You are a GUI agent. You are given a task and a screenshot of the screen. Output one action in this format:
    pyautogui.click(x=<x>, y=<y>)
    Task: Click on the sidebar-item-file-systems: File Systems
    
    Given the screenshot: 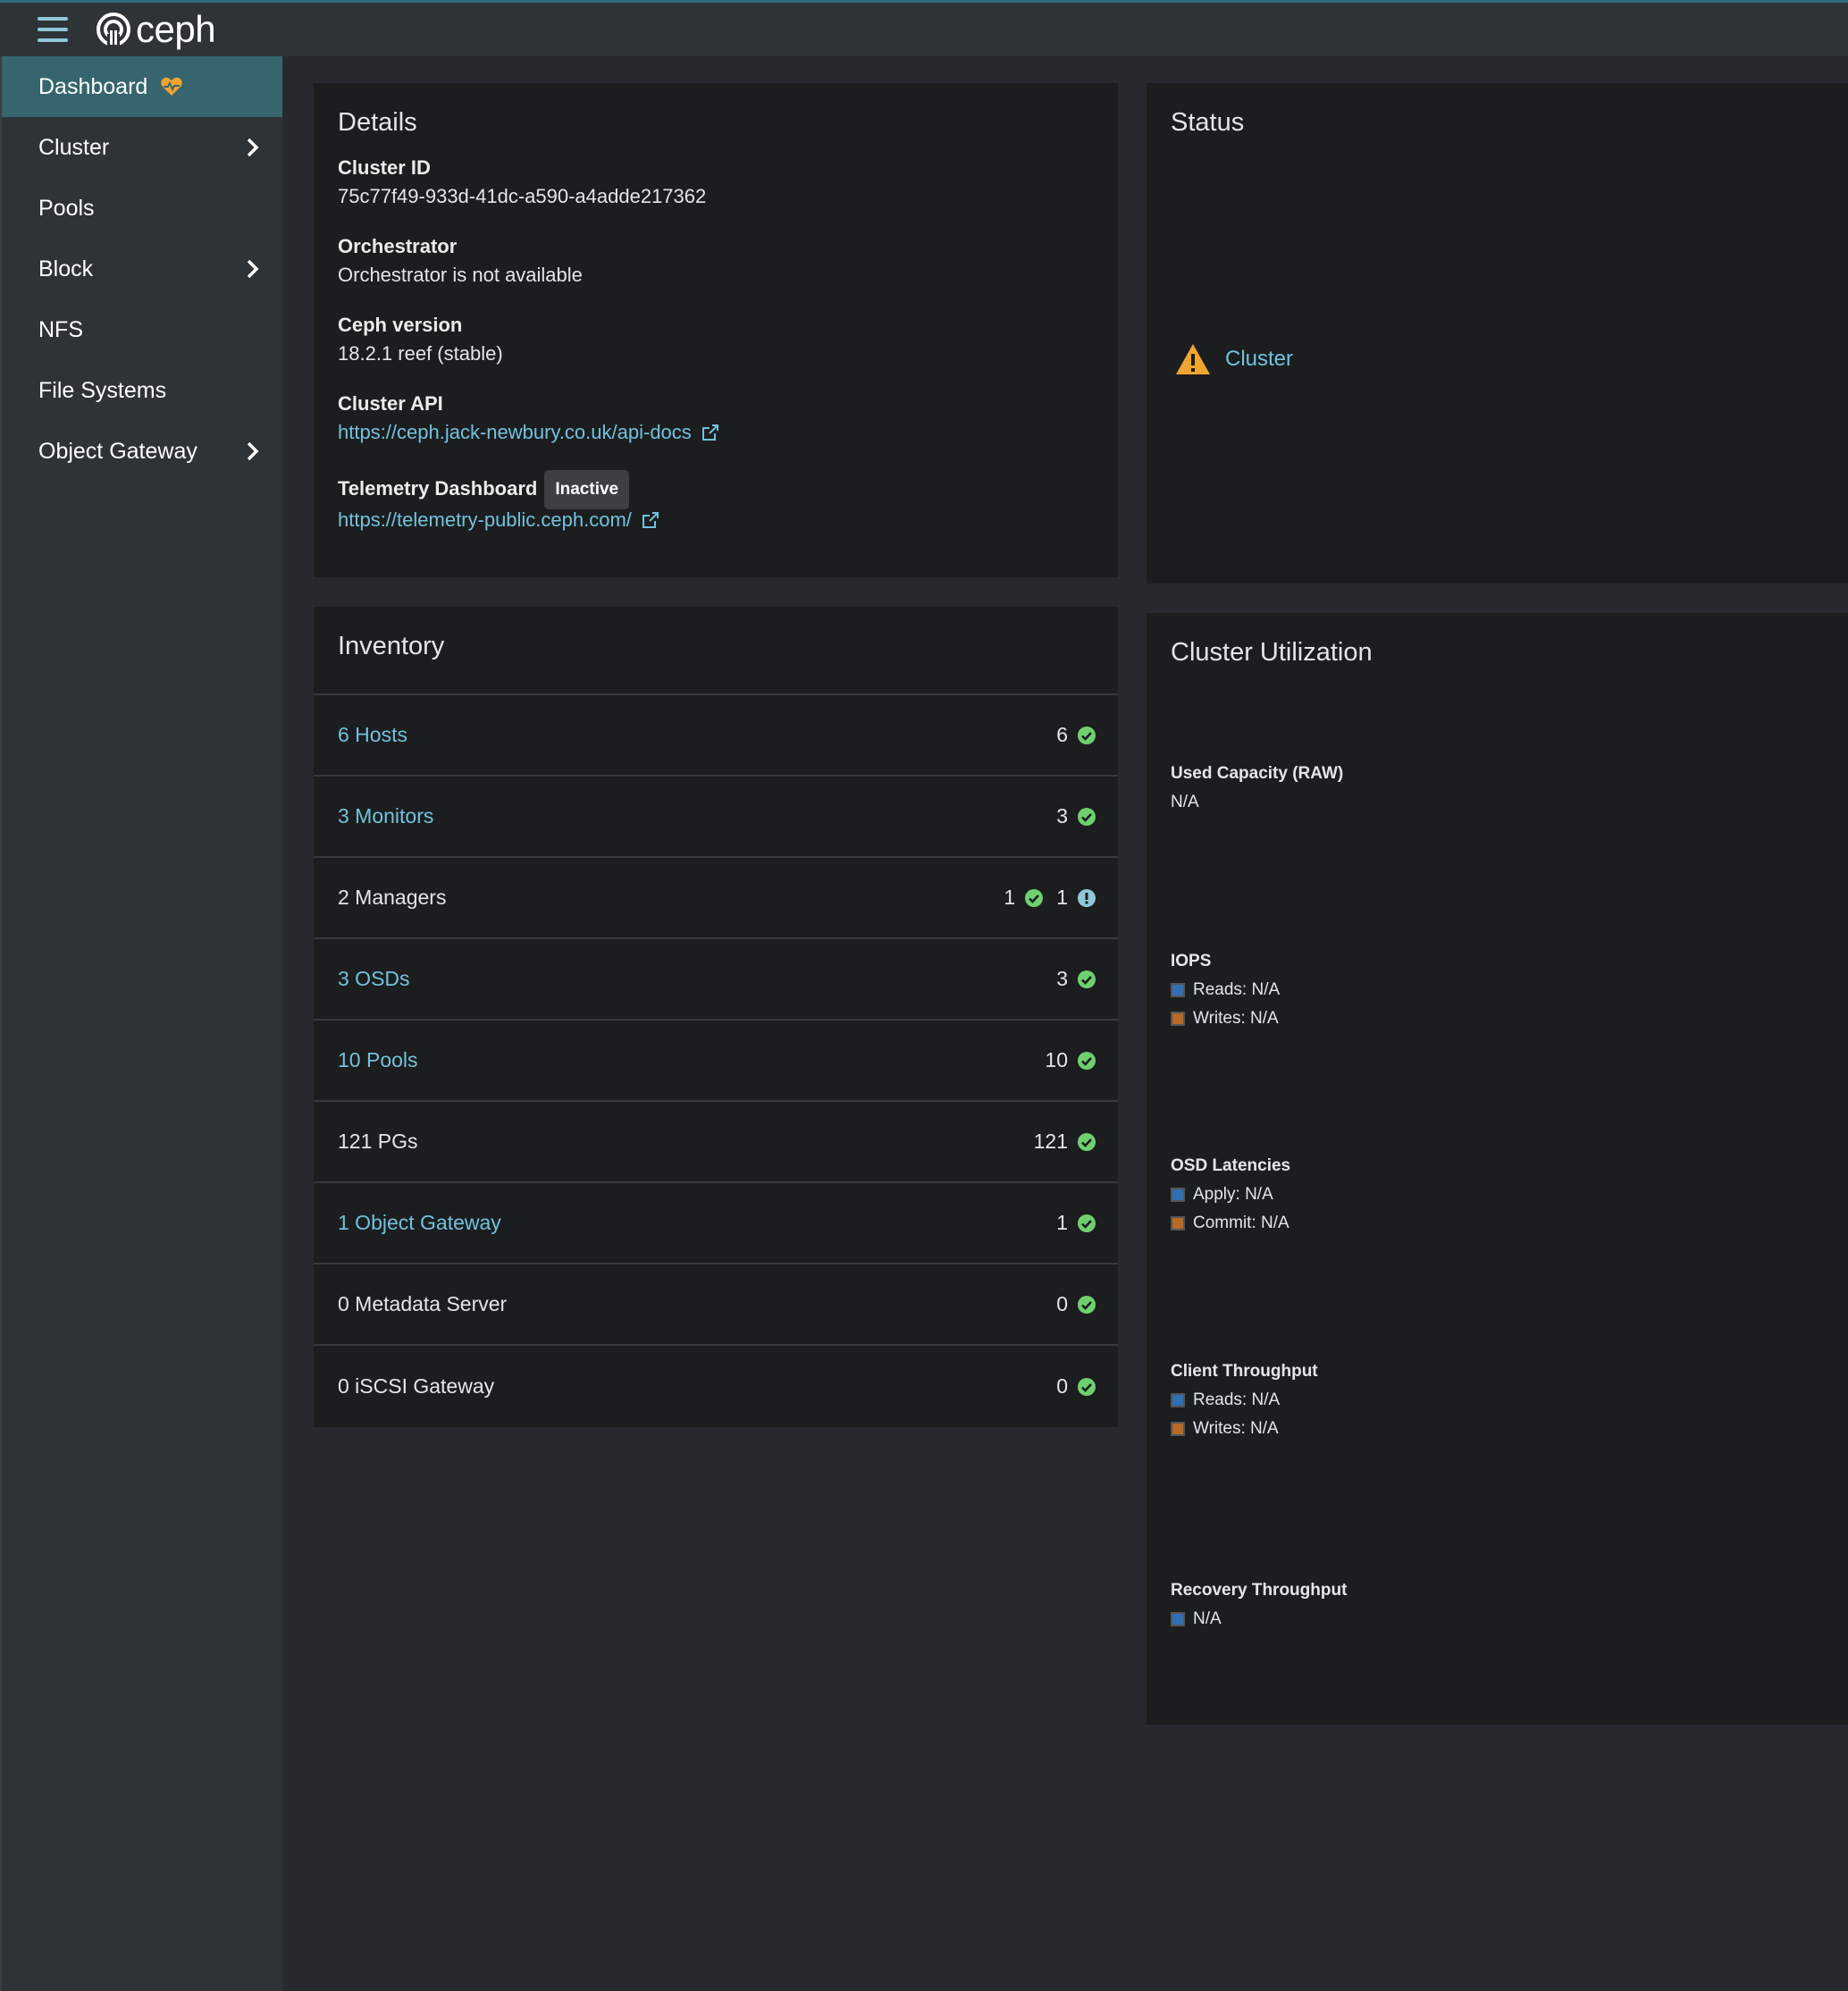 What is the action you would take?
    pyautogui.click(x=142, y=390)
    